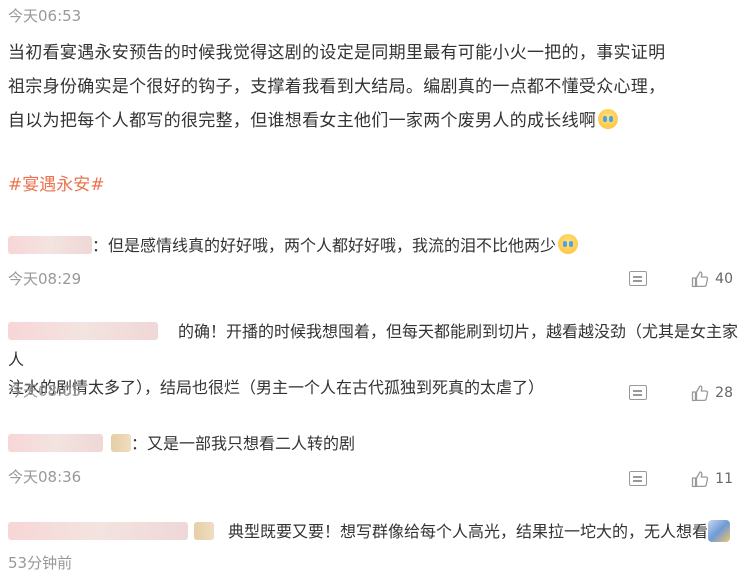 The width and height of the screenshot is (745, 585). I want to click on like-count: 28, so click(724, 392).